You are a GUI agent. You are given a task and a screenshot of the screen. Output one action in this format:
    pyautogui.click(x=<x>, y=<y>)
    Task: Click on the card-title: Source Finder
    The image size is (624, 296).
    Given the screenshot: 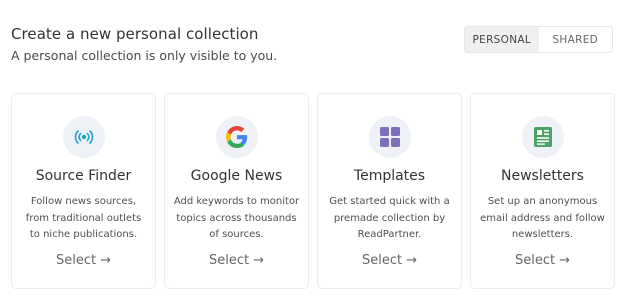 What is the action you would take?
    pyautogui.click(x=83, y=176)
    